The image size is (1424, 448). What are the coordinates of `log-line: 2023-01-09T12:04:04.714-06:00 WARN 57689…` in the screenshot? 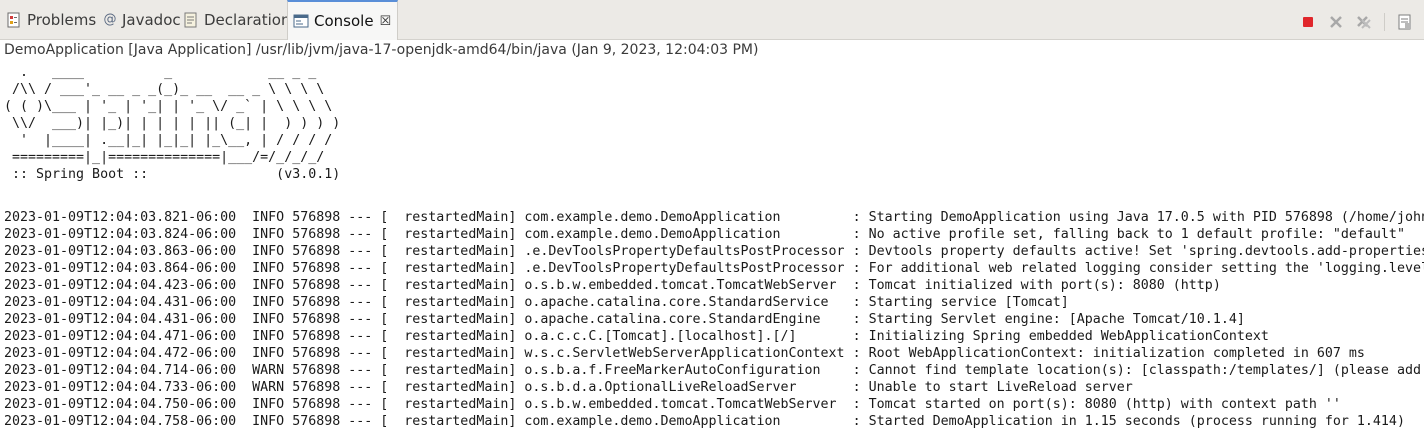 It's located at (712, 370).